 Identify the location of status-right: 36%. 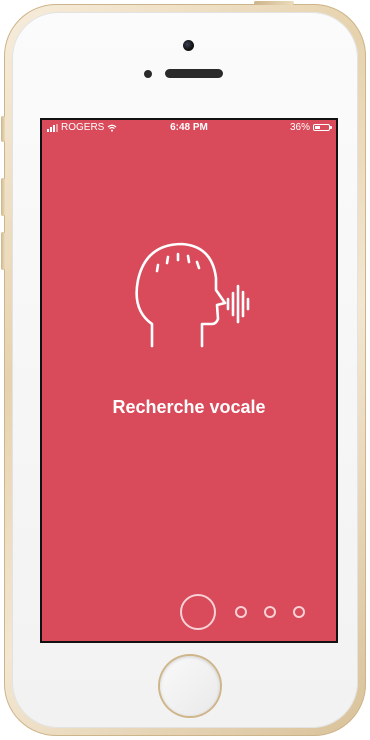
(310, 127).